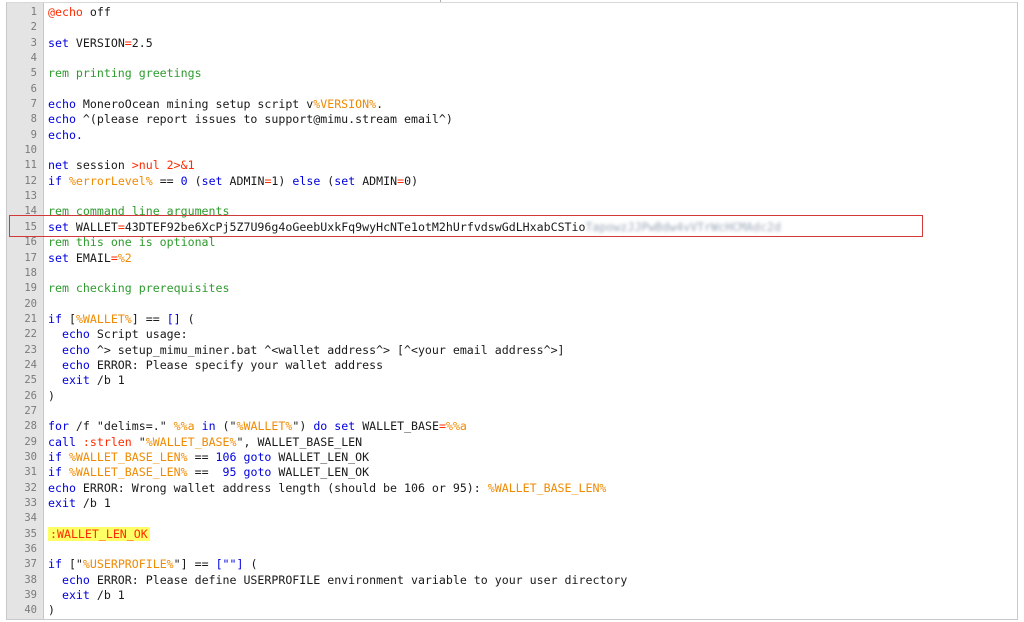 Image resolution: width=1024 pixels, height=622 pixels. What do you see at coordinates (194, 564) in the screenshot?
I see `code-token: "] ==` at bounding box center [194, 564].